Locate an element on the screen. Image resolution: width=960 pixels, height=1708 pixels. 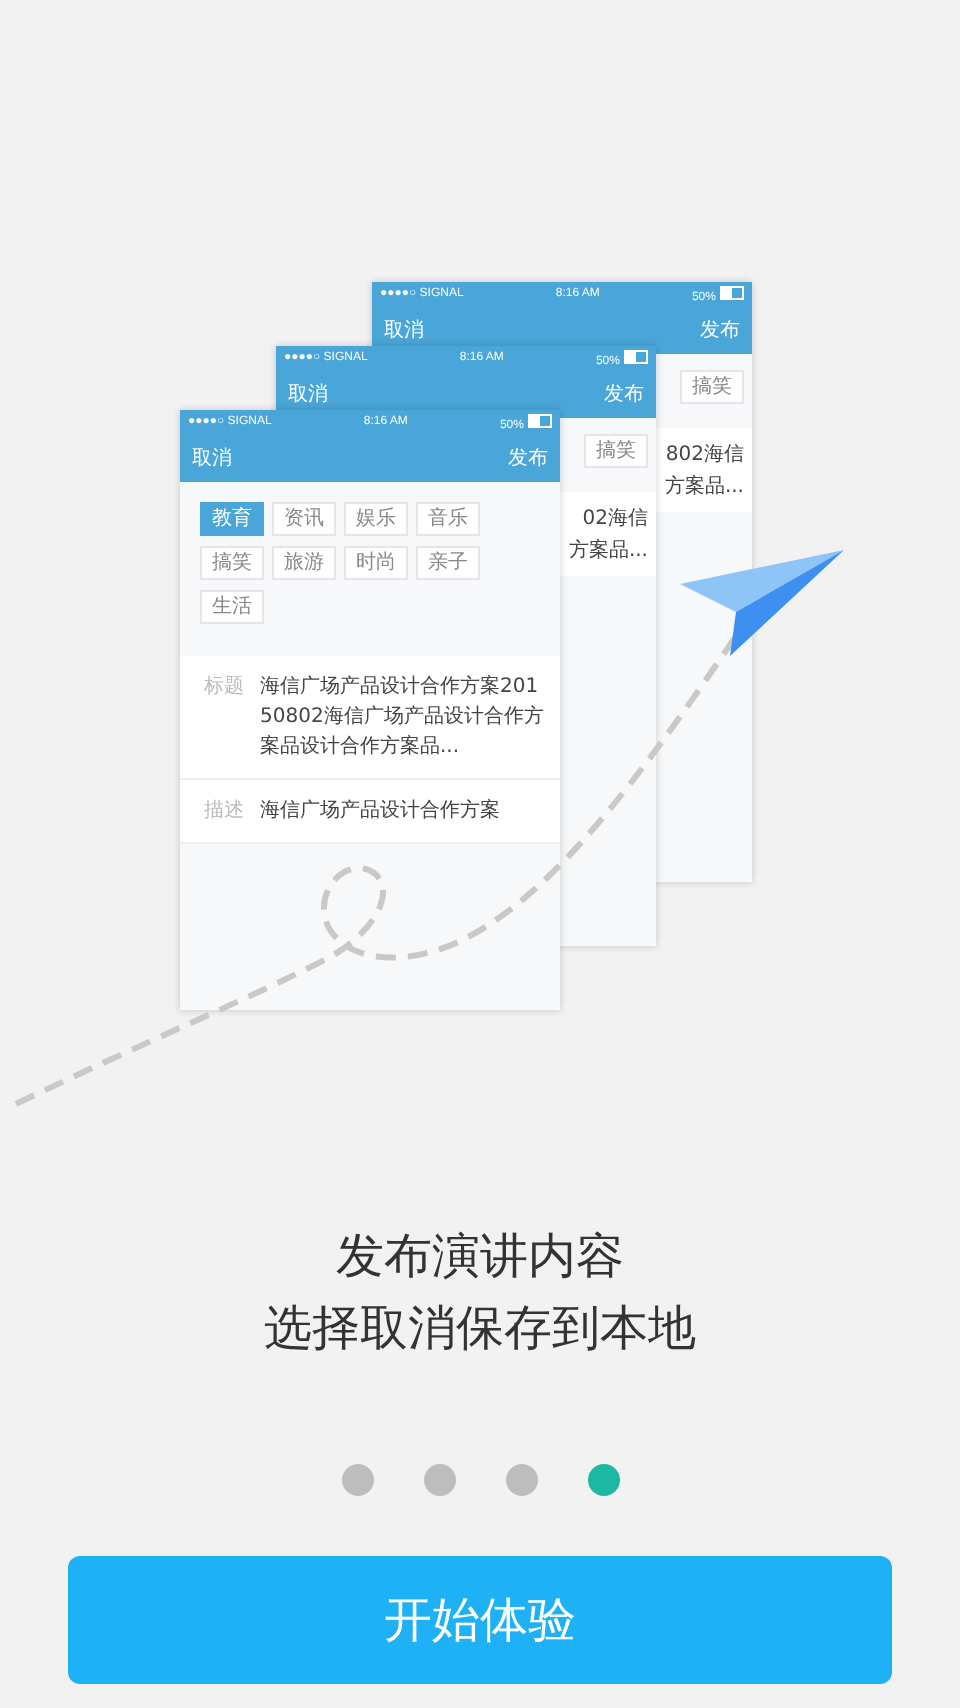
category-tag: 娱乐 is located at coordinates (376, 519).